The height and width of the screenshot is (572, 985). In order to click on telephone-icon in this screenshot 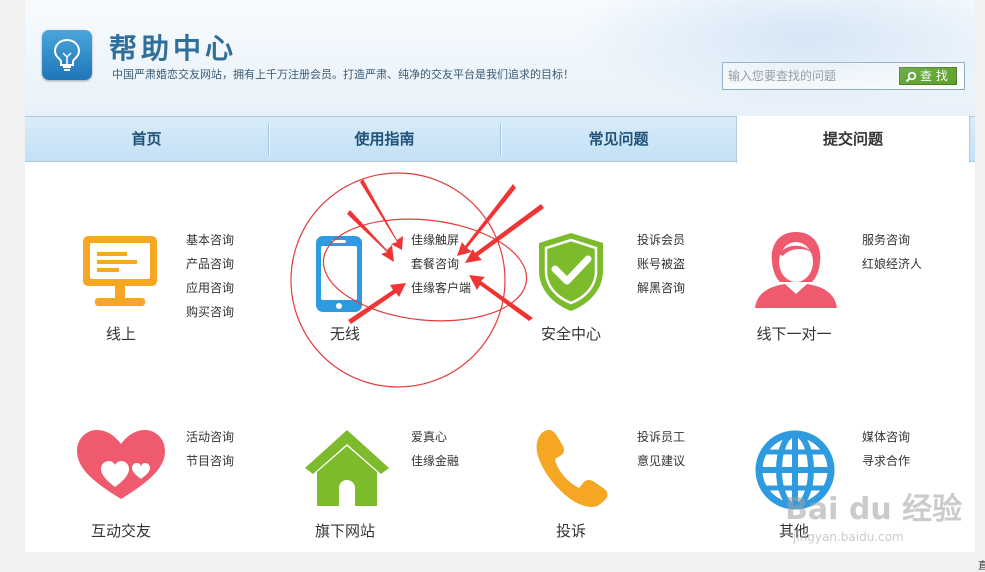, I will do `click(573, 468)`.